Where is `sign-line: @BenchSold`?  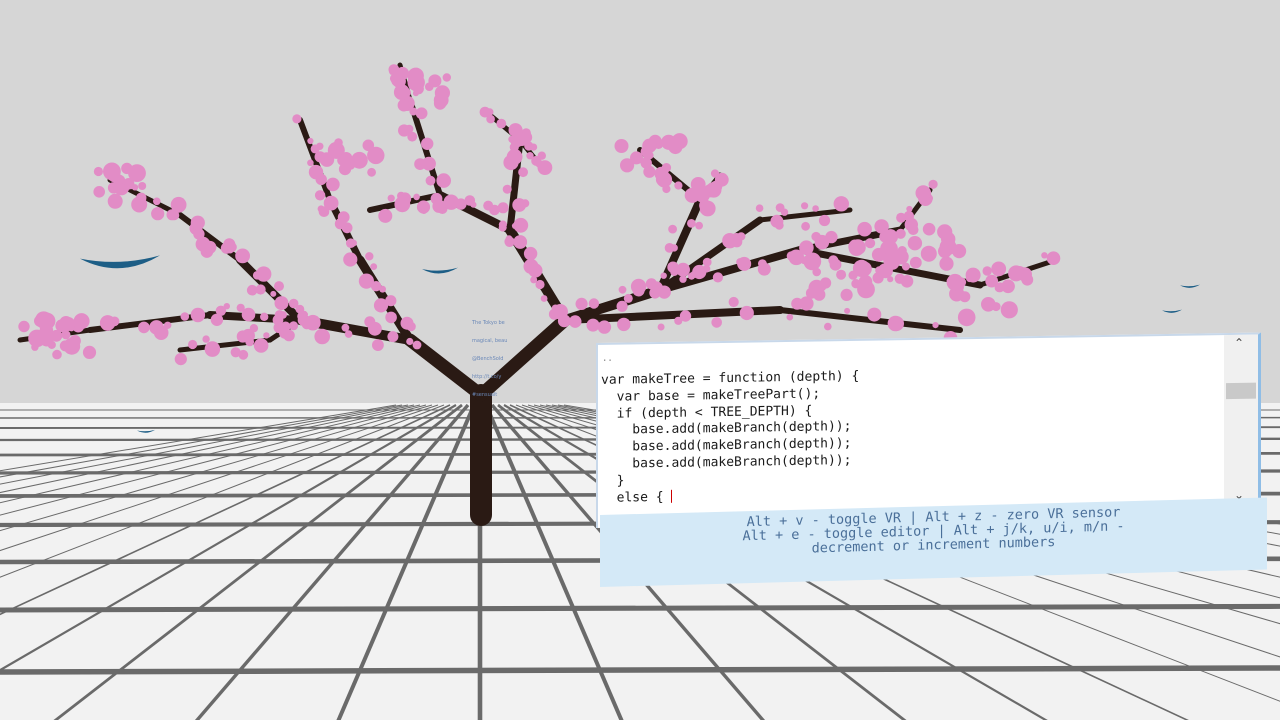 sign-line: @BenchSold is located at coordinates (488, 359).